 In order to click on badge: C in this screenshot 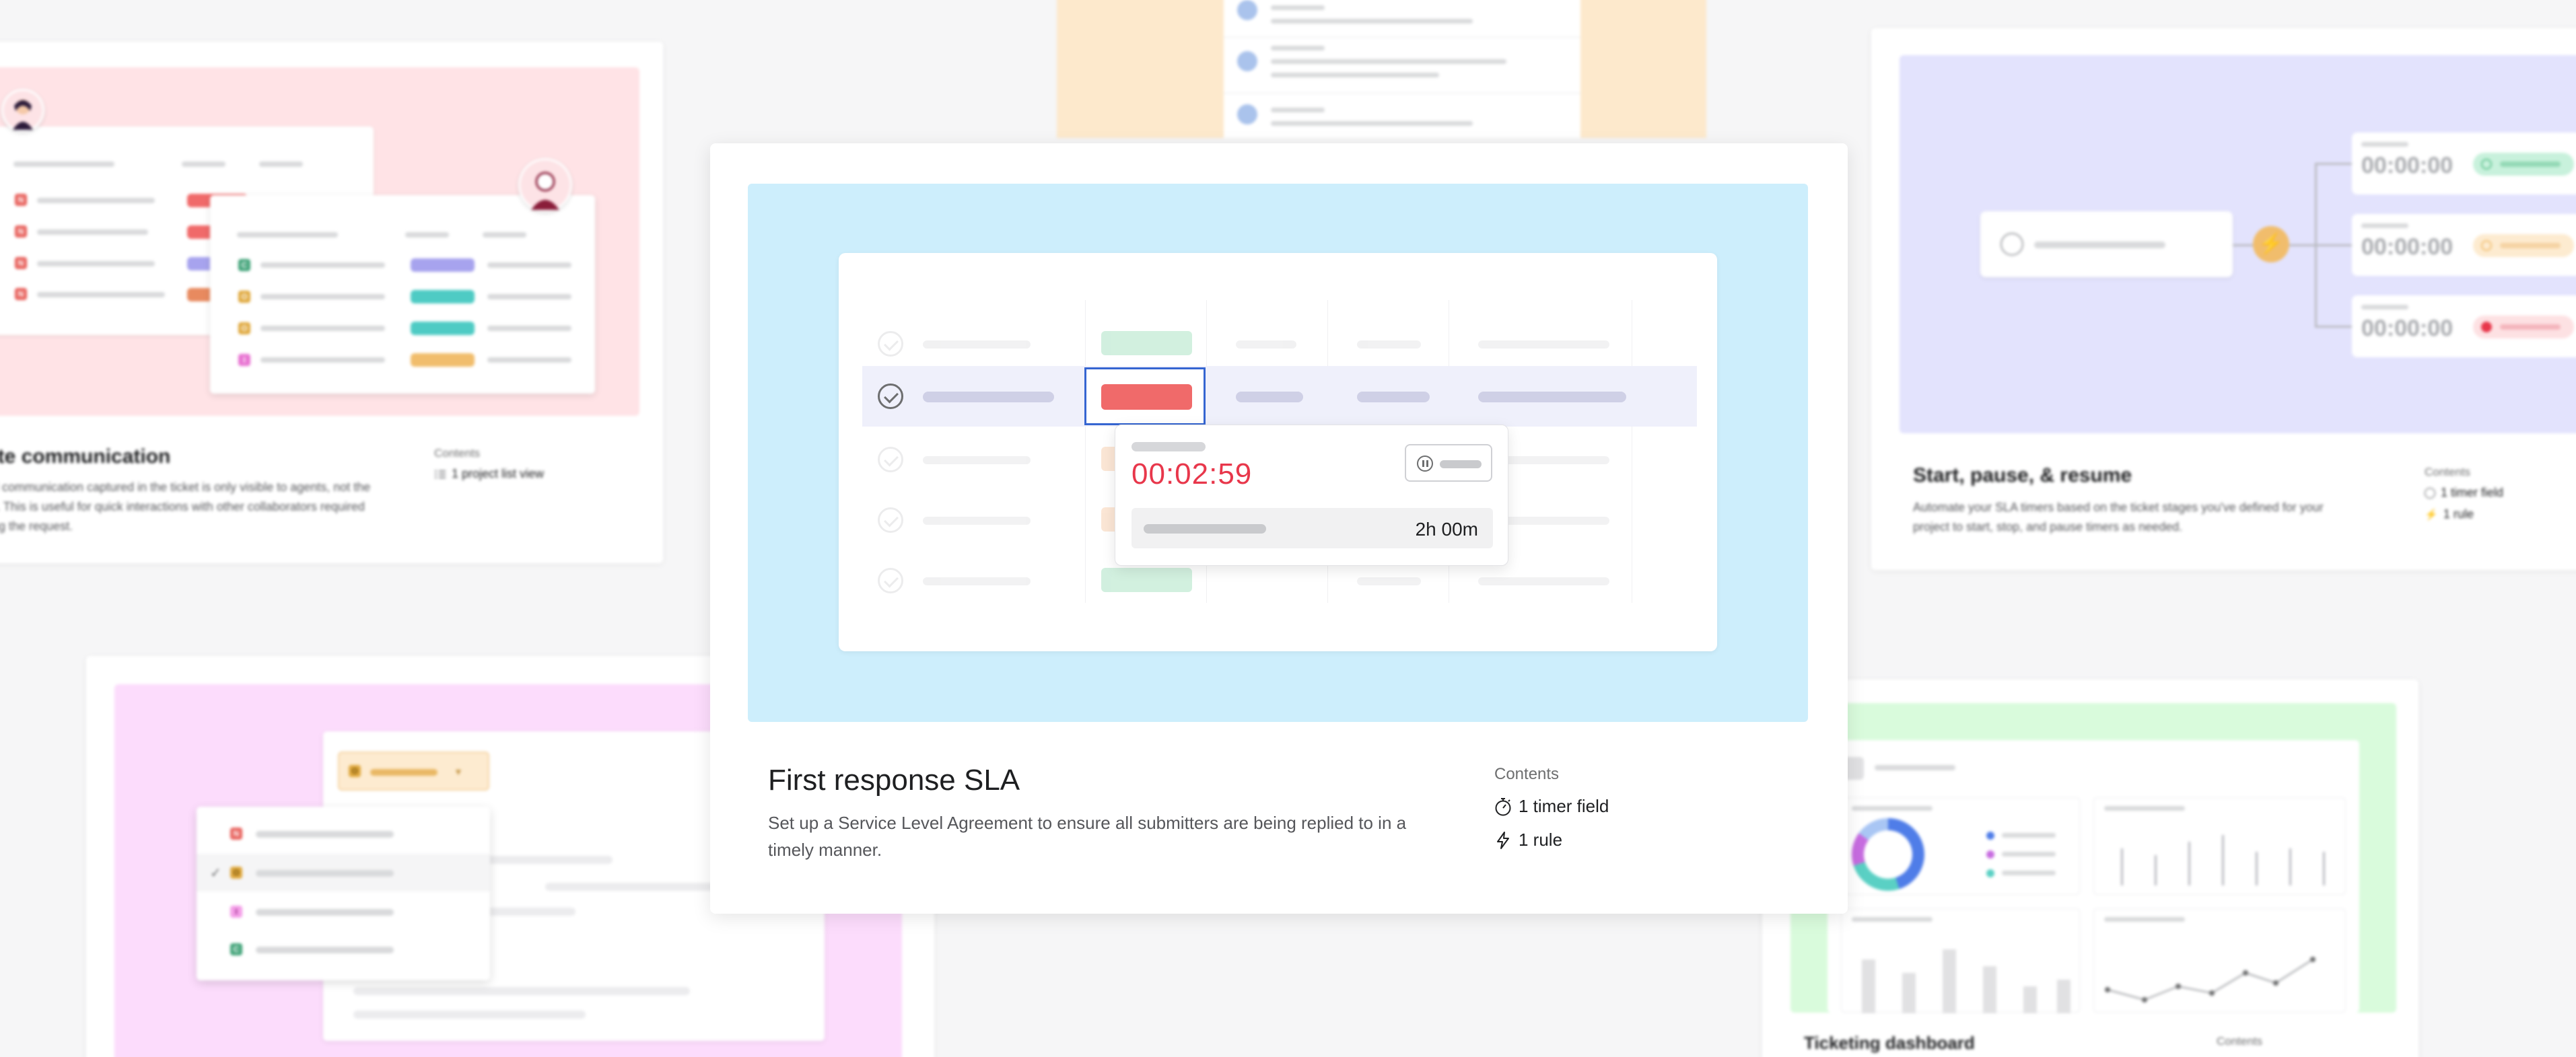, I will do `click(244, 265)`.